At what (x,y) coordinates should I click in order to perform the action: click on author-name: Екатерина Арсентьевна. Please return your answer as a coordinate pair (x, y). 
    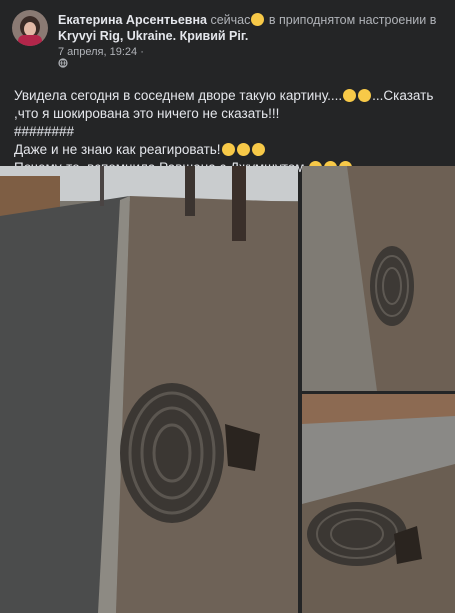
    Looking at the image, I should click on (132, 20).